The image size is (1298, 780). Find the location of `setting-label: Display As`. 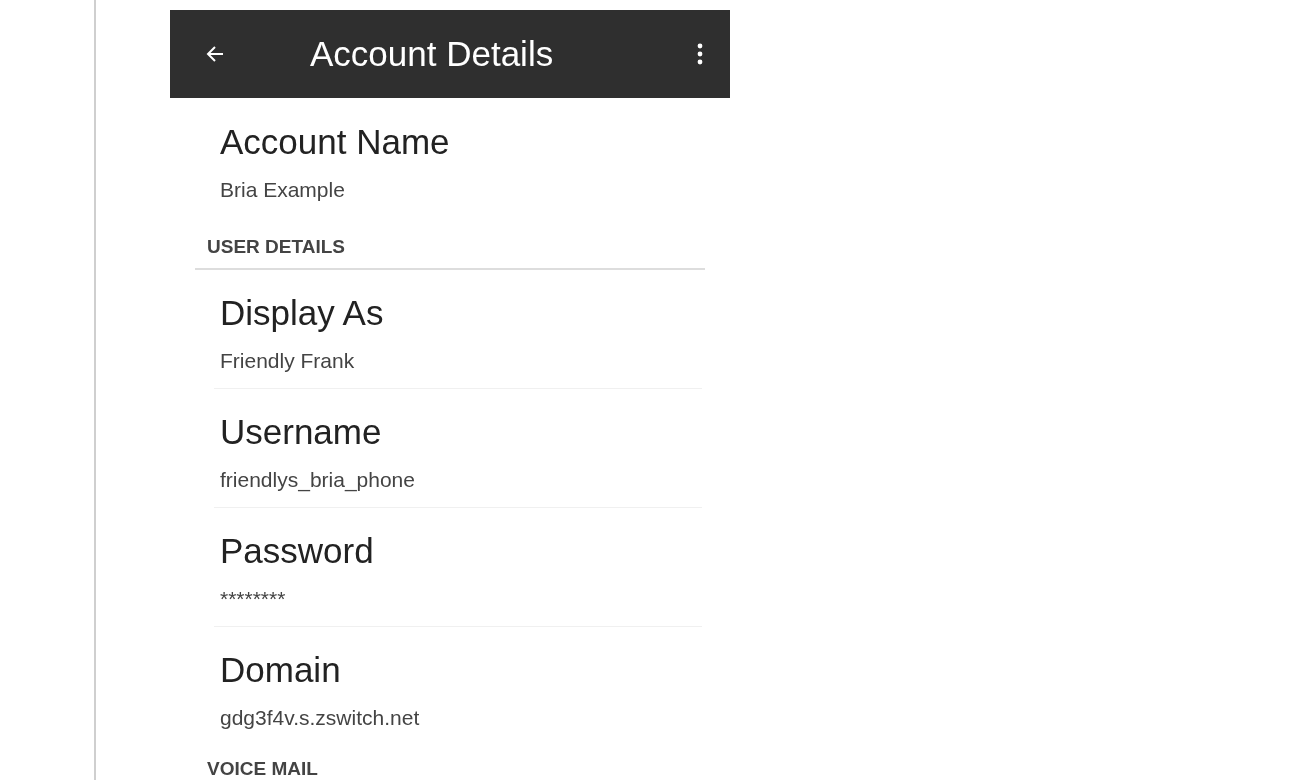

setting-label: Display As is located at coordinates (302, 313).